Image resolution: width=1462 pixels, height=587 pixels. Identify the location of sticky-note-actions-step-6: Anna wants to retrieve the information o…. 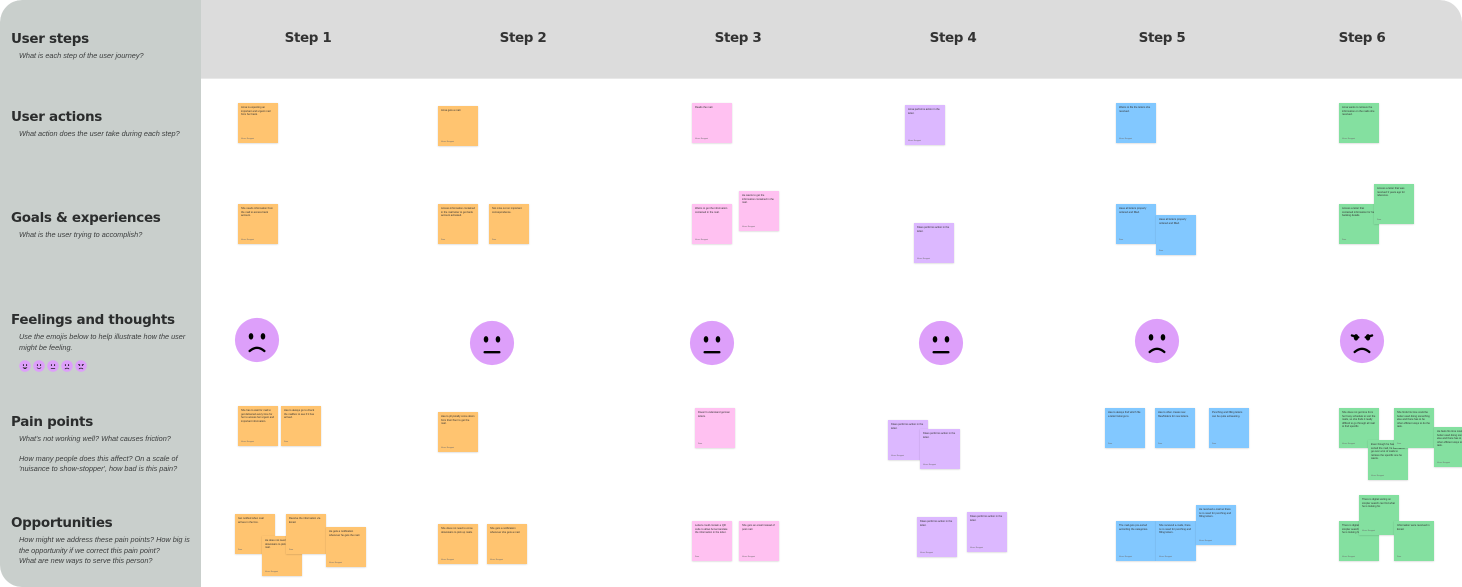
(1359, 123).